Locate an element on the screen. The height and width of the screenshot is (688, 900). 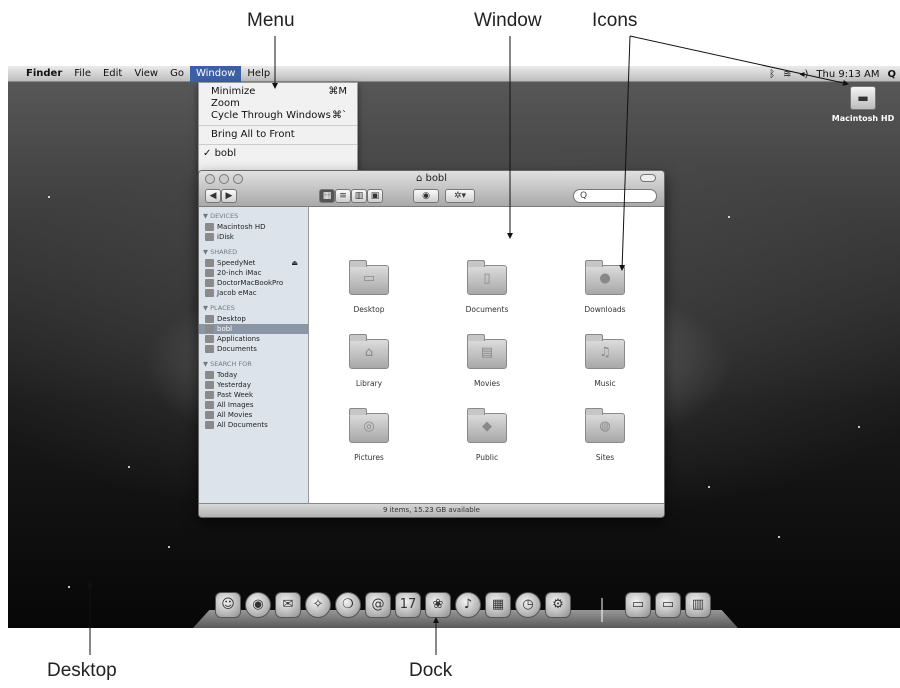
system-preferences-icon: ⚙ is located at coordinates (558, 605).